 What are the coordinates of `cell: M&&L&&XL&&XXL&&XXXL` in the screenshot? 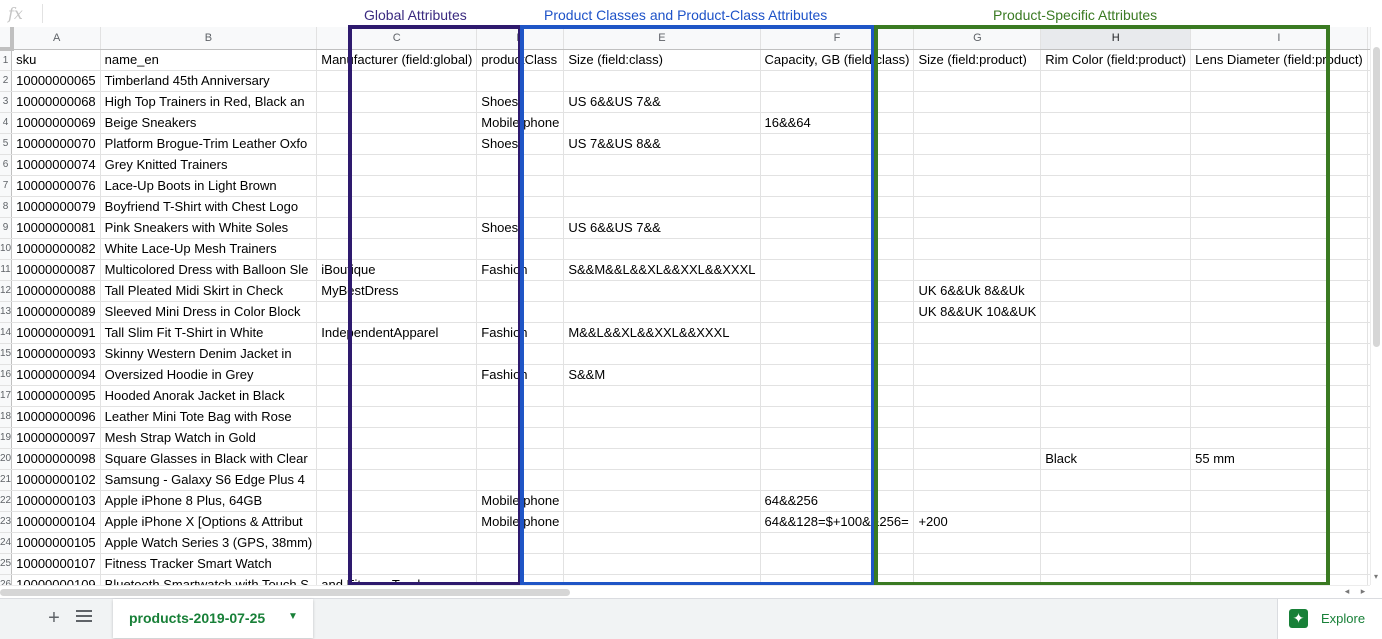 It's located at (662, 333).